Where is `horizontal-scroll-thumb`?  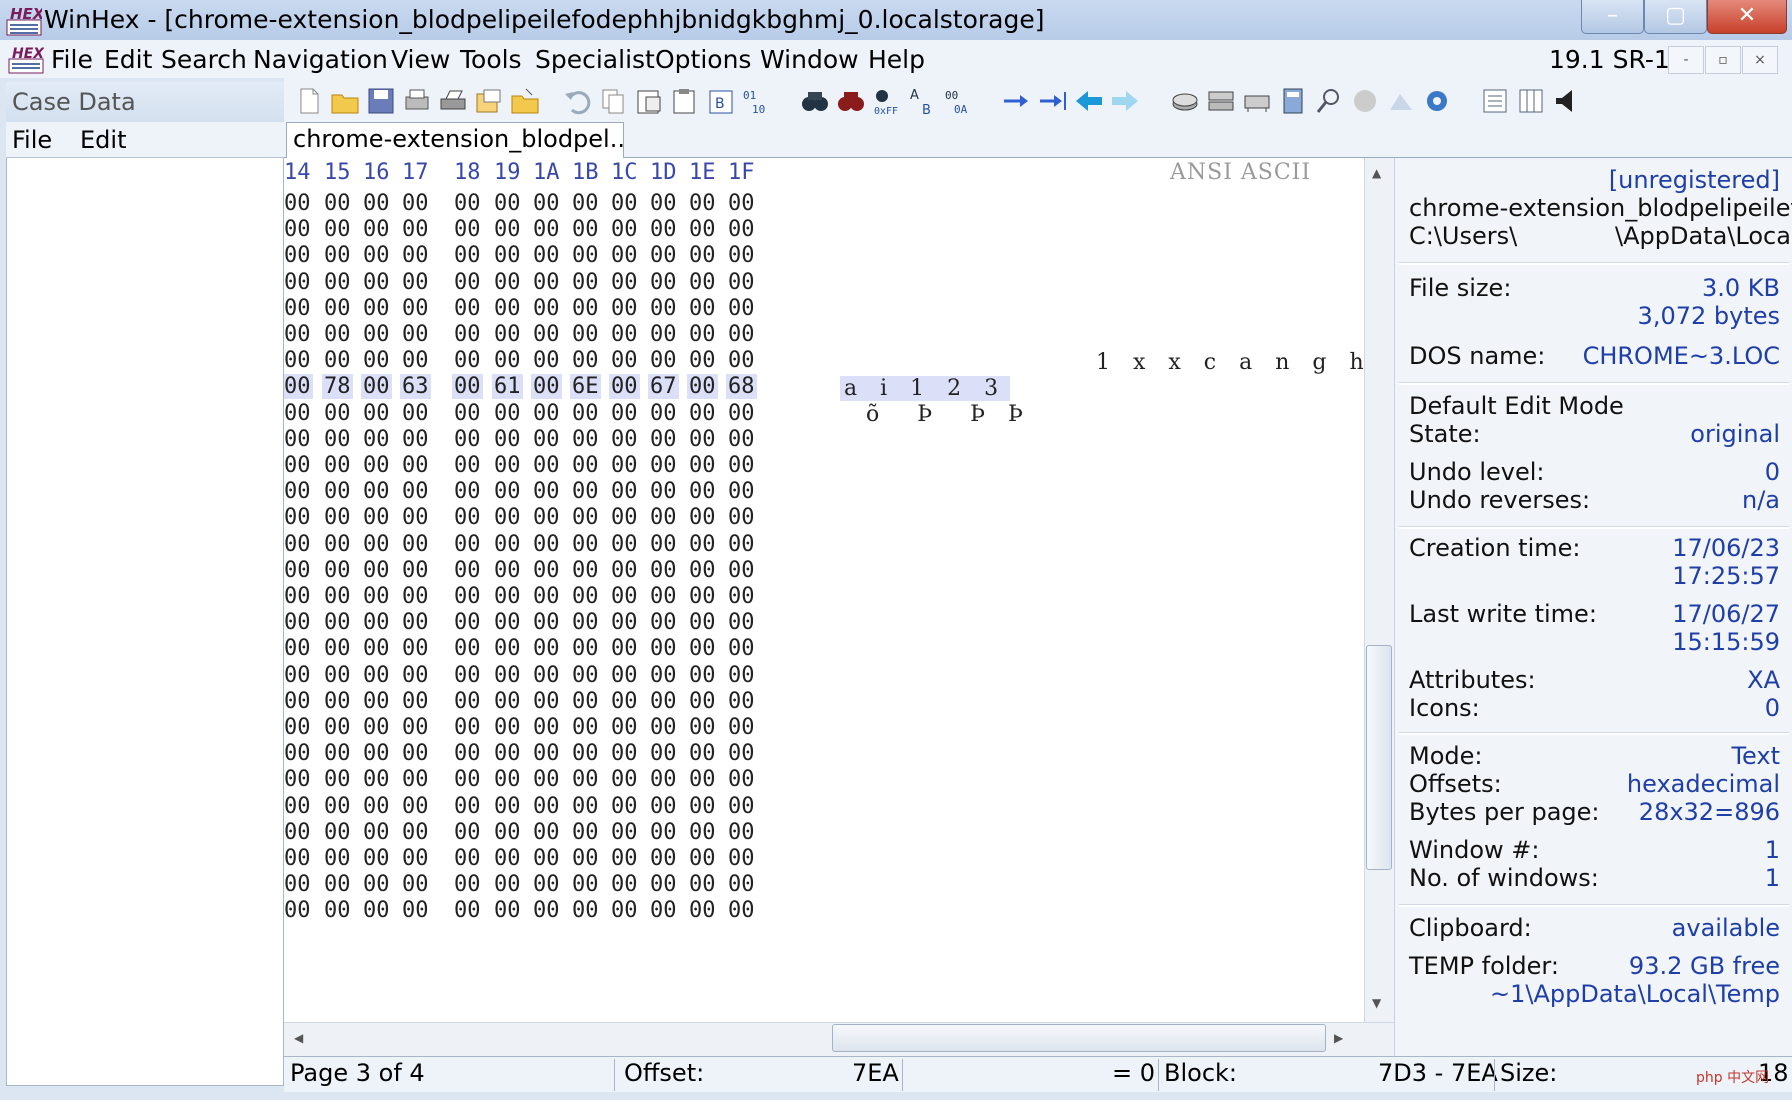 horizontal-scroll-thumb is located at coordinates (1079, 1038).